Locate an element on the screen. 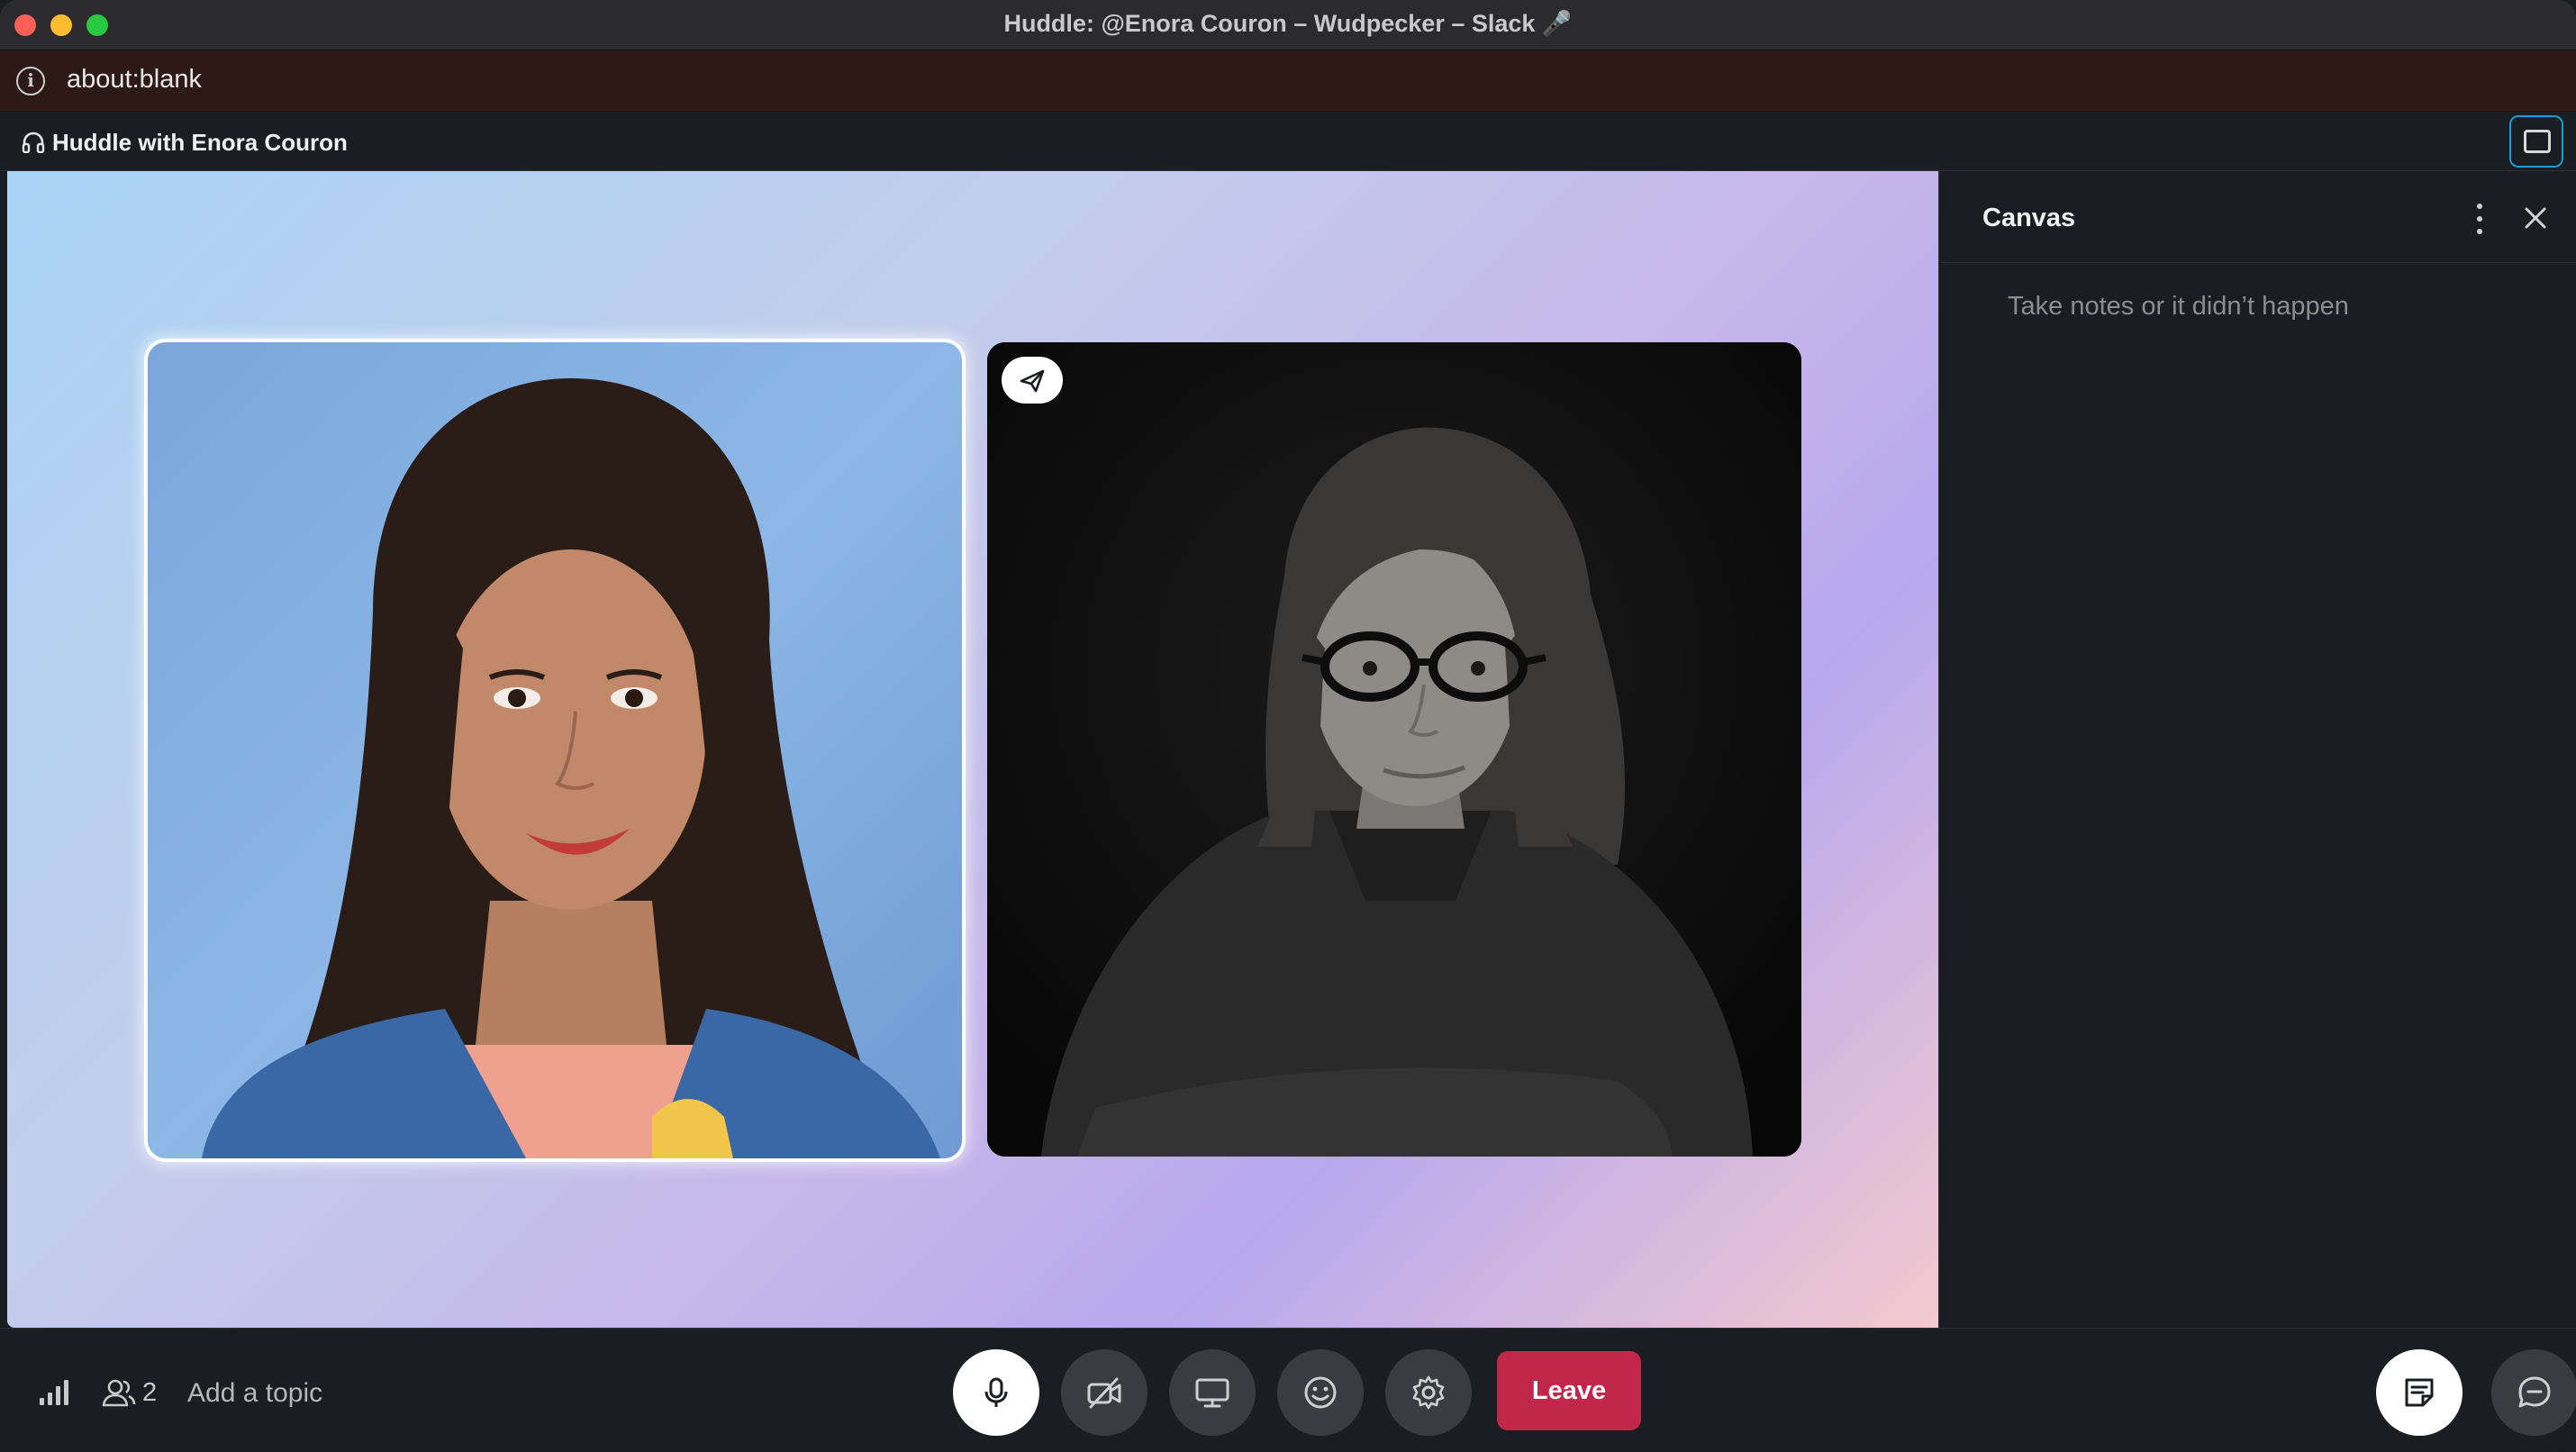  settings-button is located at coordinates (1428, 1392).